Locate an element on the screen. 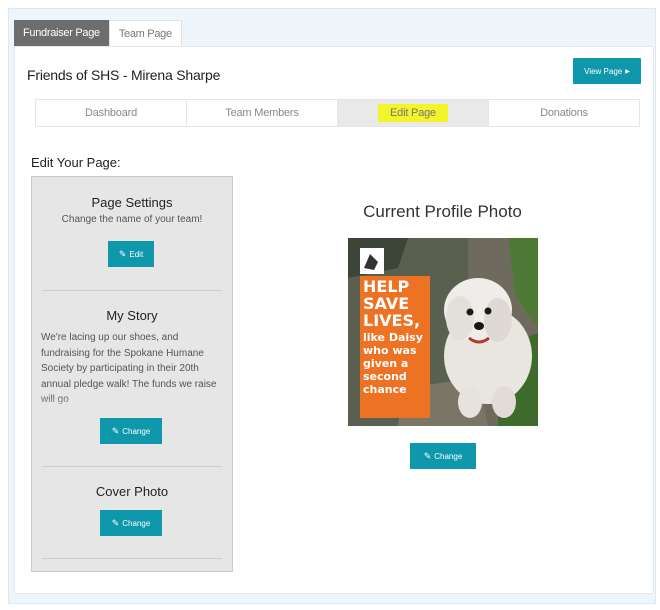 Image resolution: width=660 pixels, height=610 pixels. cover-photo-section: Cover Photo is located at coordinates (132, 491).